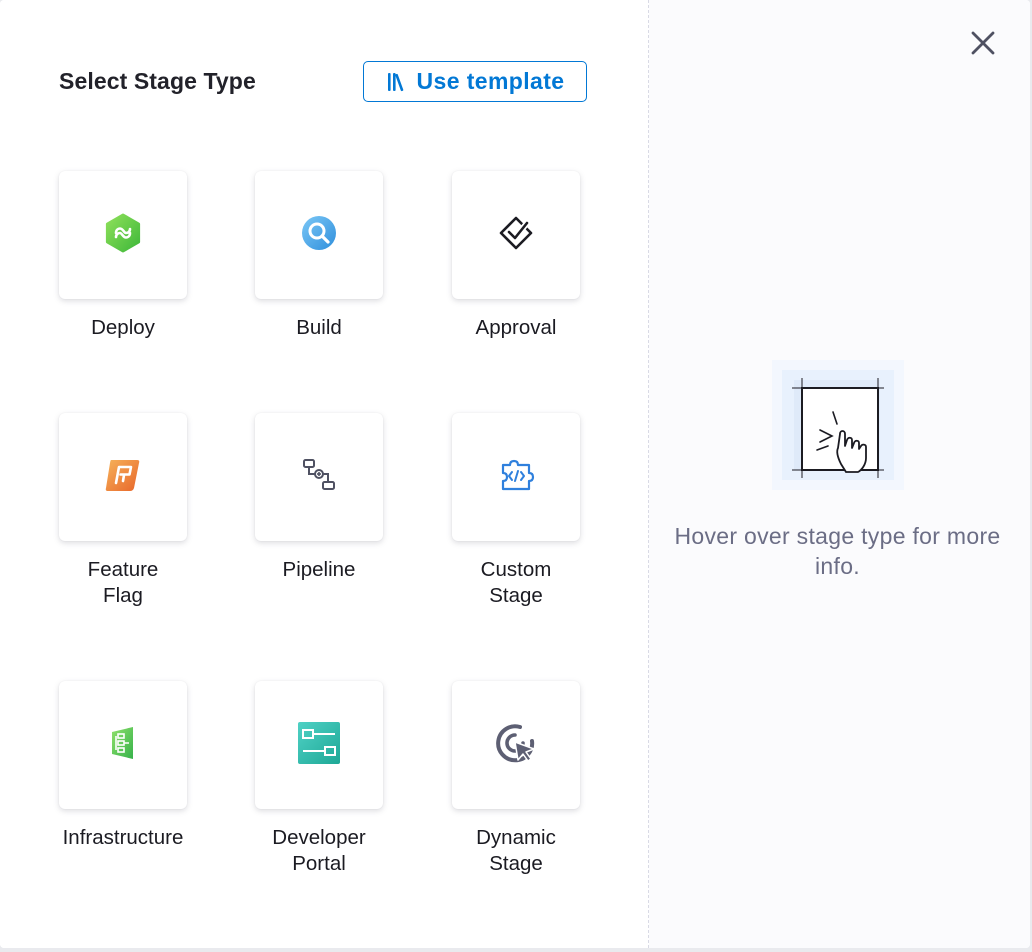 The width and height of the screenshot is (1032, 952). Describe the element at coordinates (319, 327) in the screenshot. I see `stage-type-label: Build` at that location.